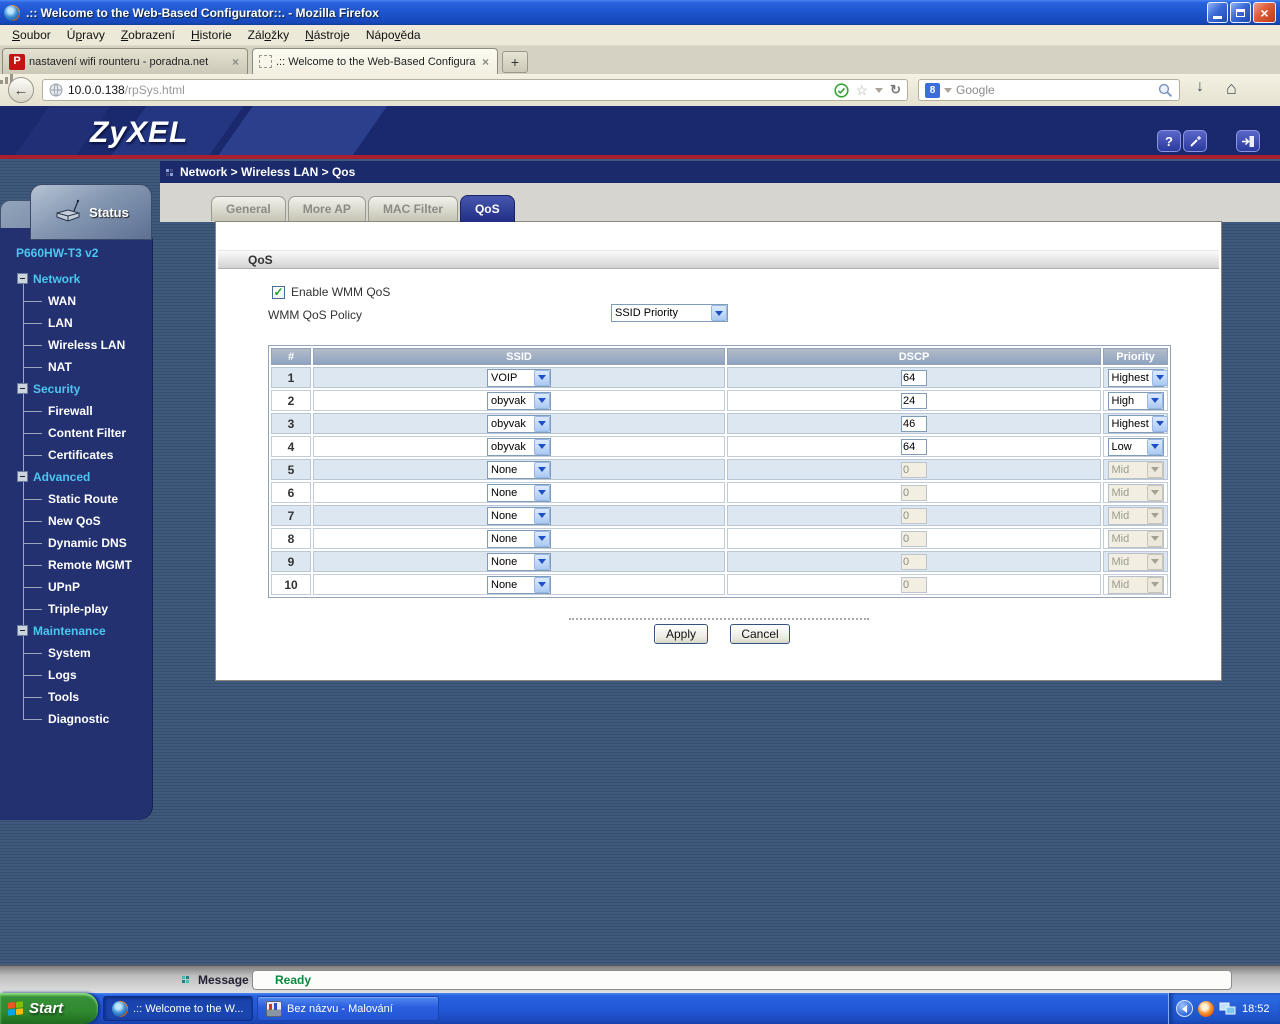  Describe the element at coordinates (895, 90) in the screenshot. I see `reload-icon: ↻` at that location.